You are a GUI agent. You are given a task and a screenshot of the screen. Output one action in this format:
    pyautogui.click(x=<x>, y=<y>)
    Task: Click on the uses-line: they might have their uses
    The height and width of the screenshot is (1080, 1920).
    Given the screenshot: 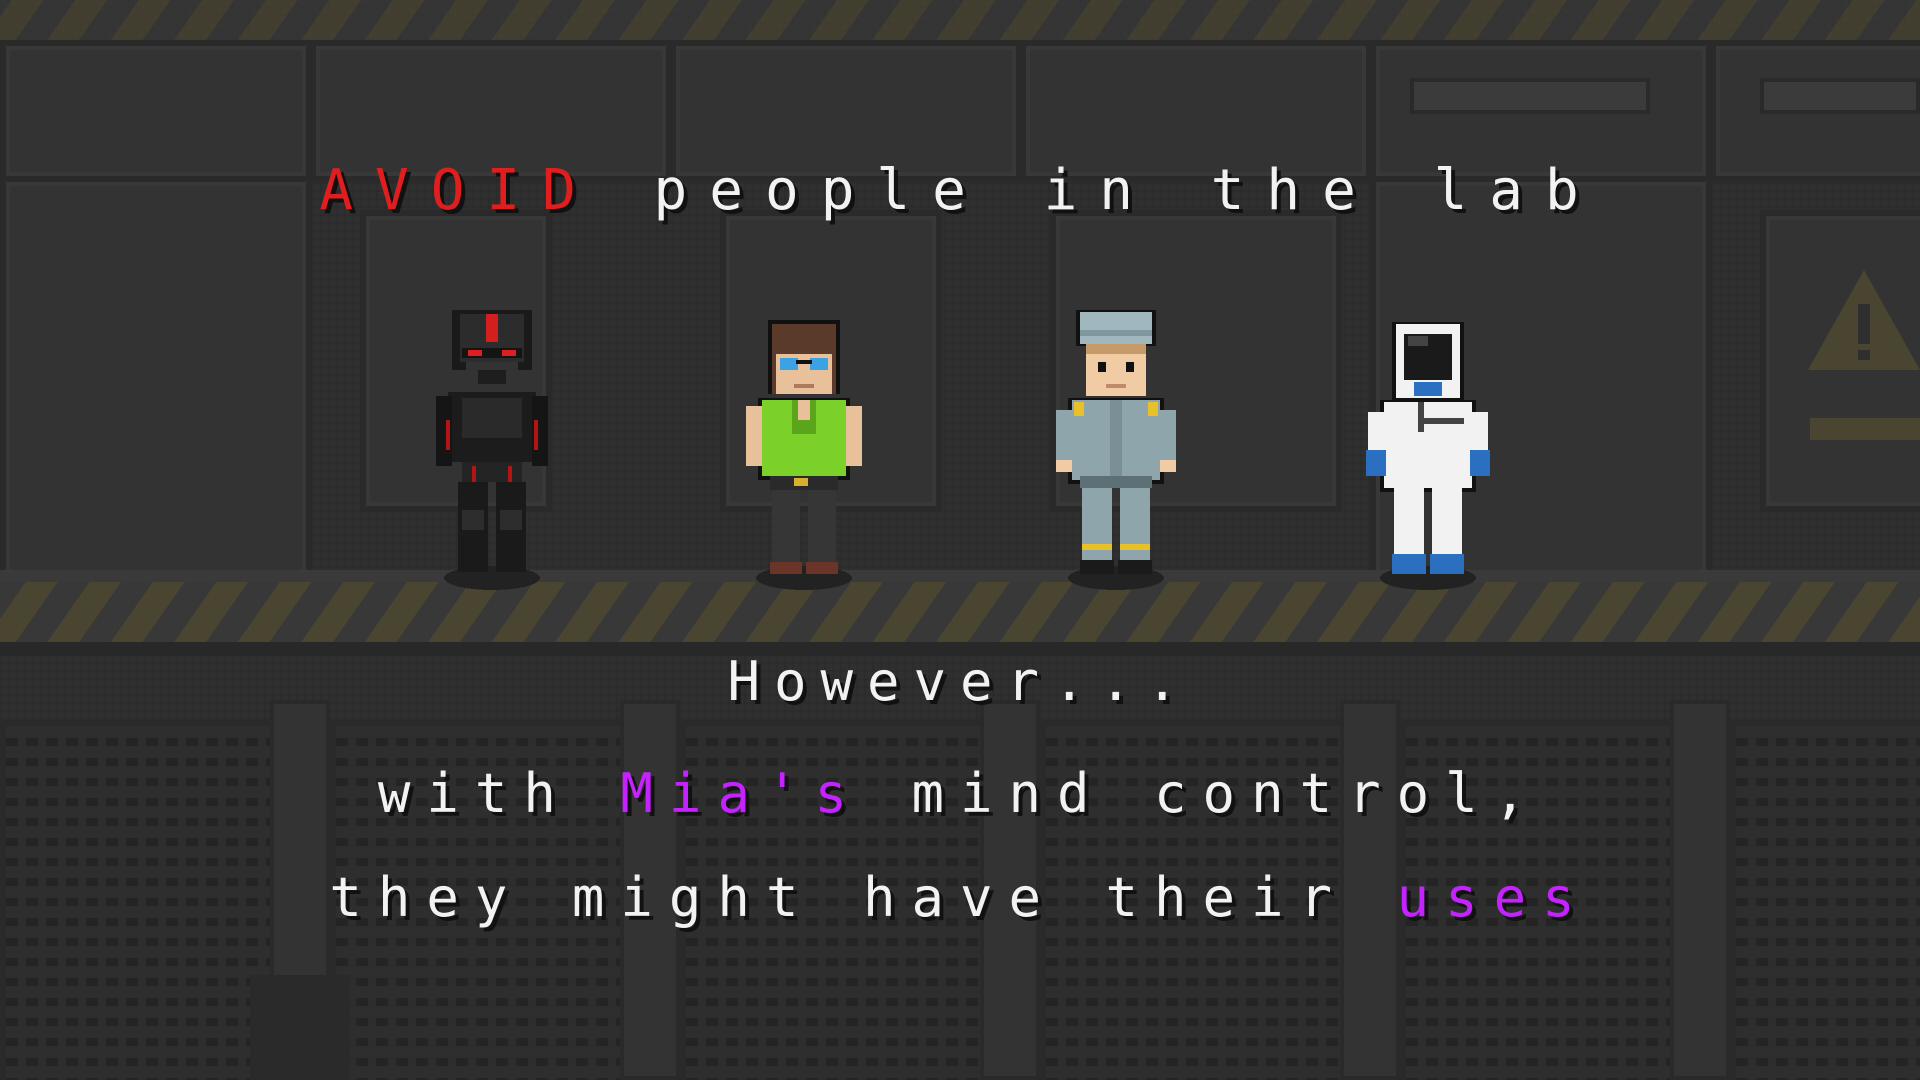 What is the action you would take?
    pyautogui.click(x=960, y=897)
    